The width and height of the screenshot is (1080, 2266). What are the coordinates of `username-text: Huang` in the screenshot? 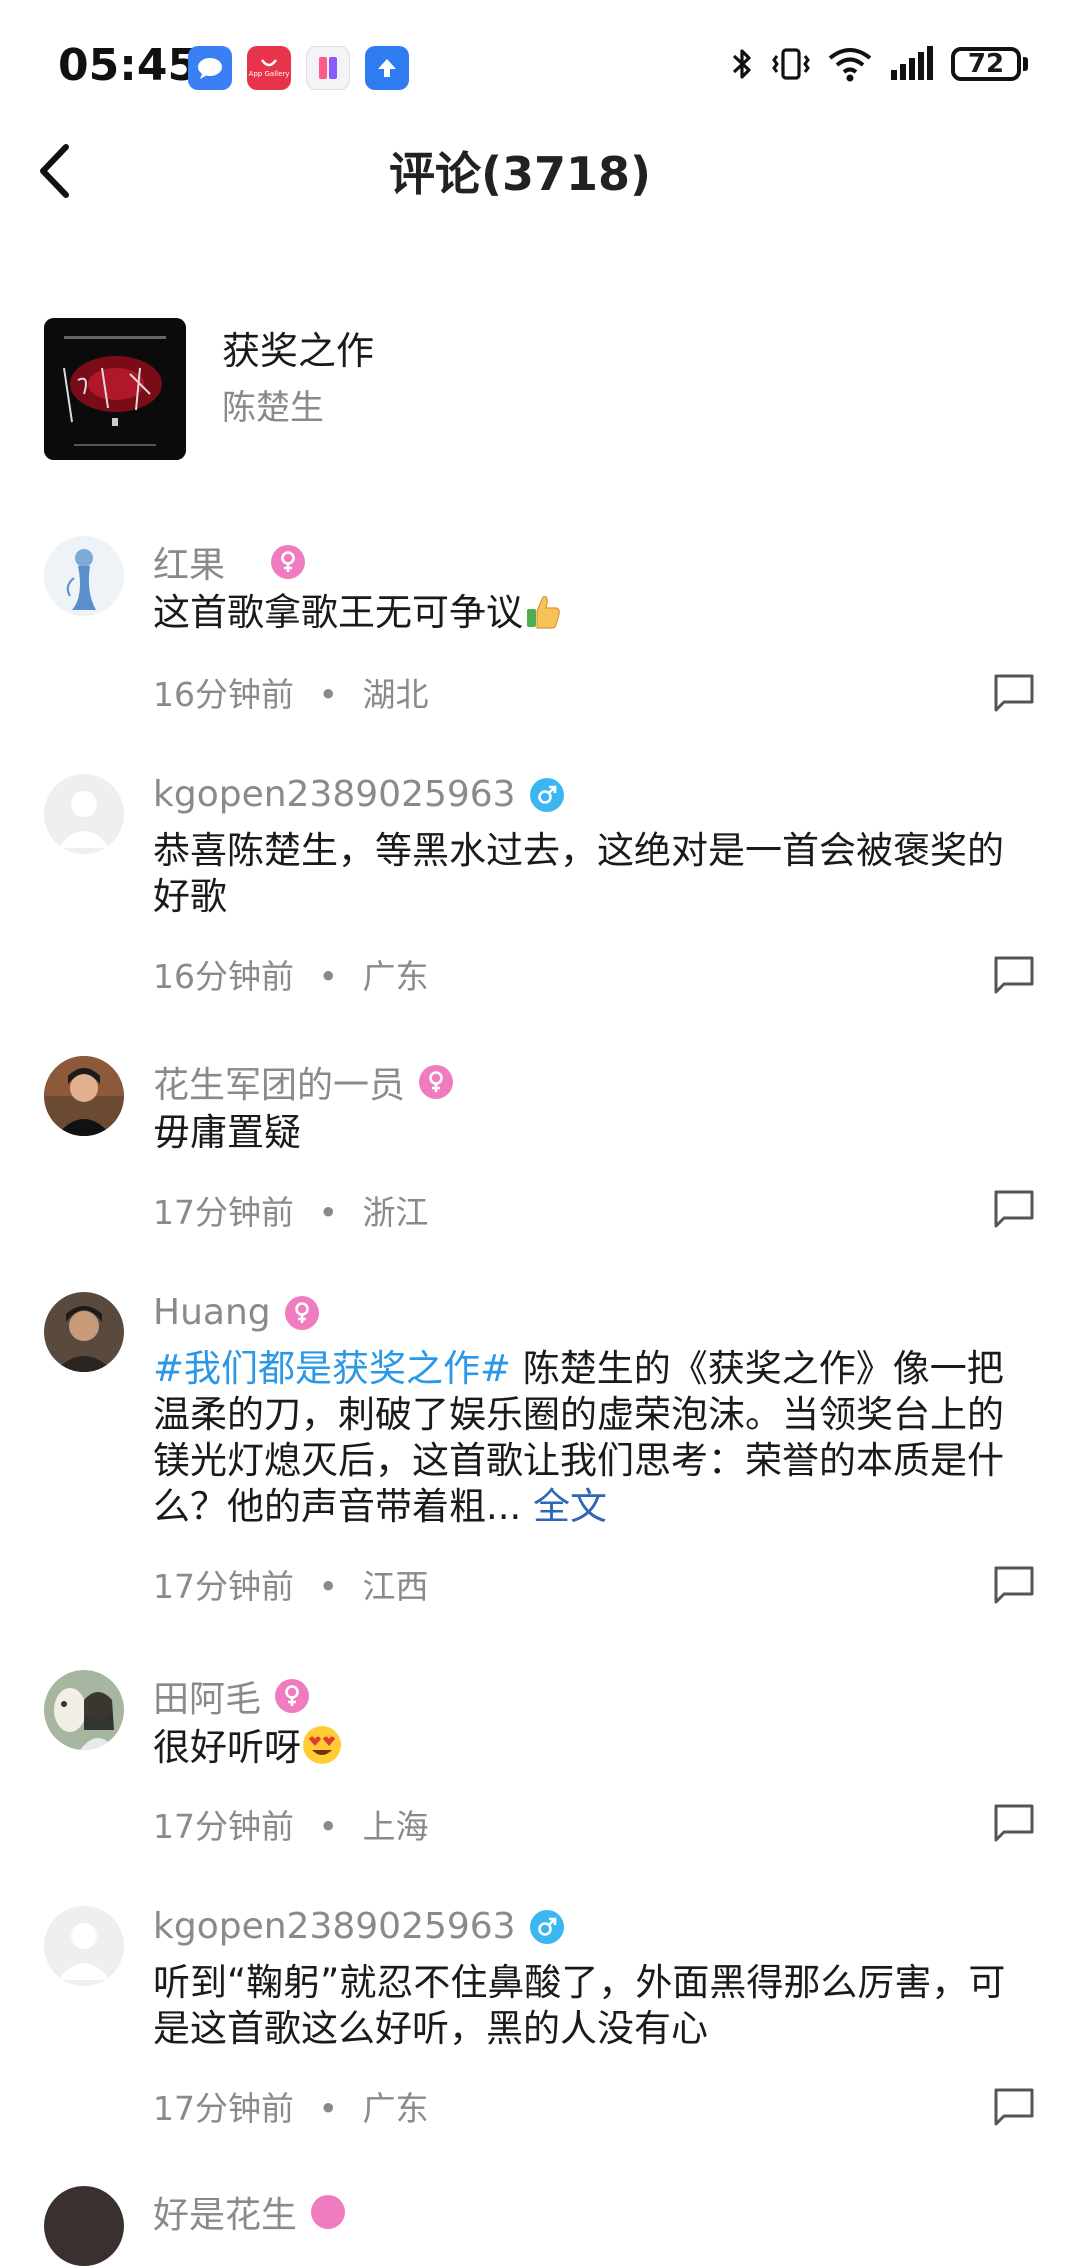 It's located at (212, 1312).